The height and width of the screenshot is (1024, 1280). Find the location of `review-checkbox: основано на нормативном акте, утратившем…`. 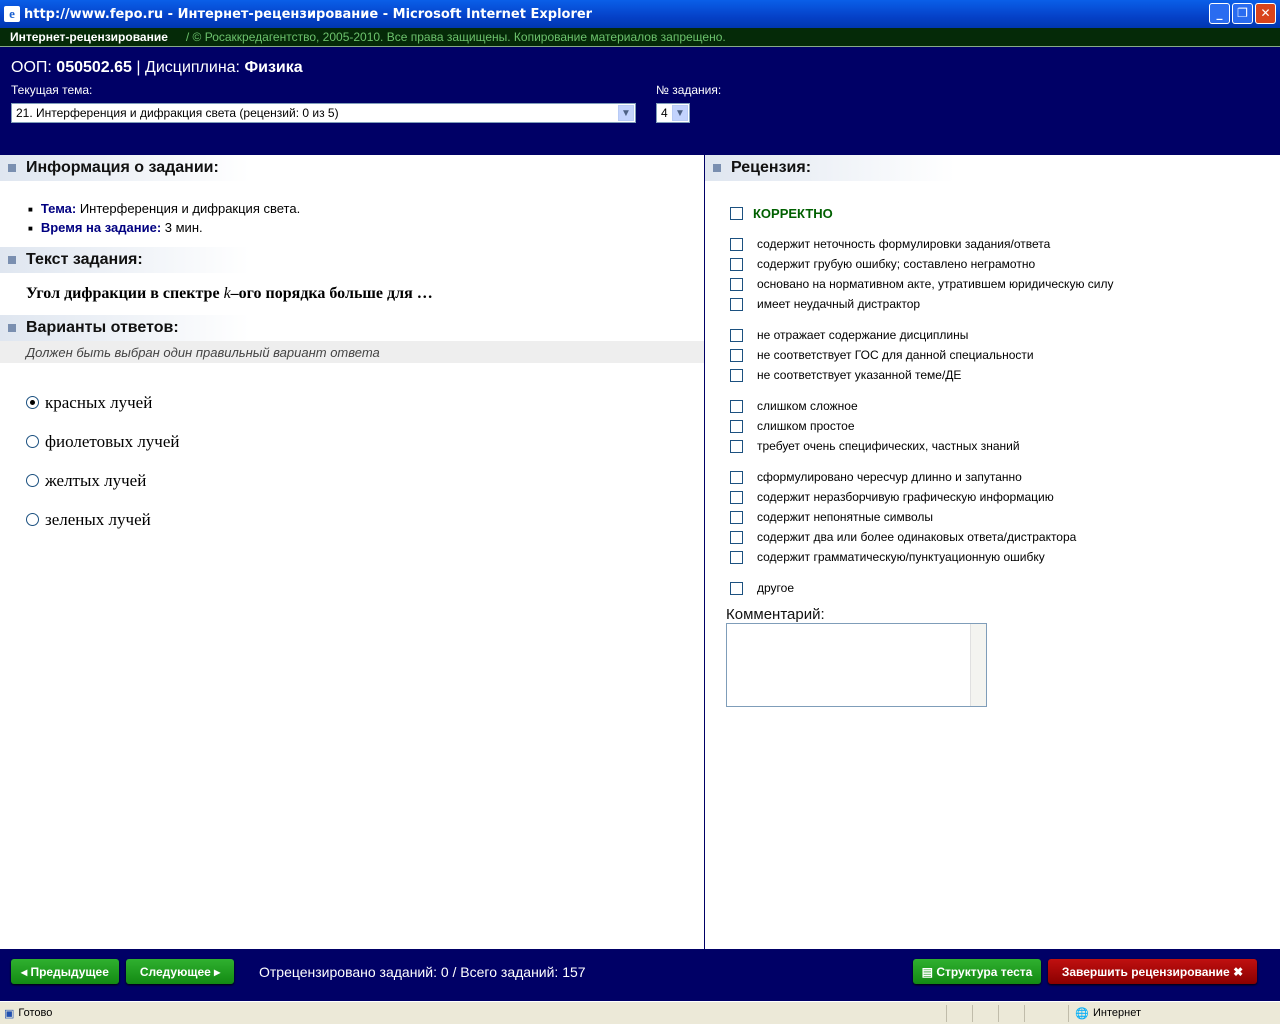

review-checkbox: основано на нормативном акте, утратившем… is located at coordinates (1005, 284).